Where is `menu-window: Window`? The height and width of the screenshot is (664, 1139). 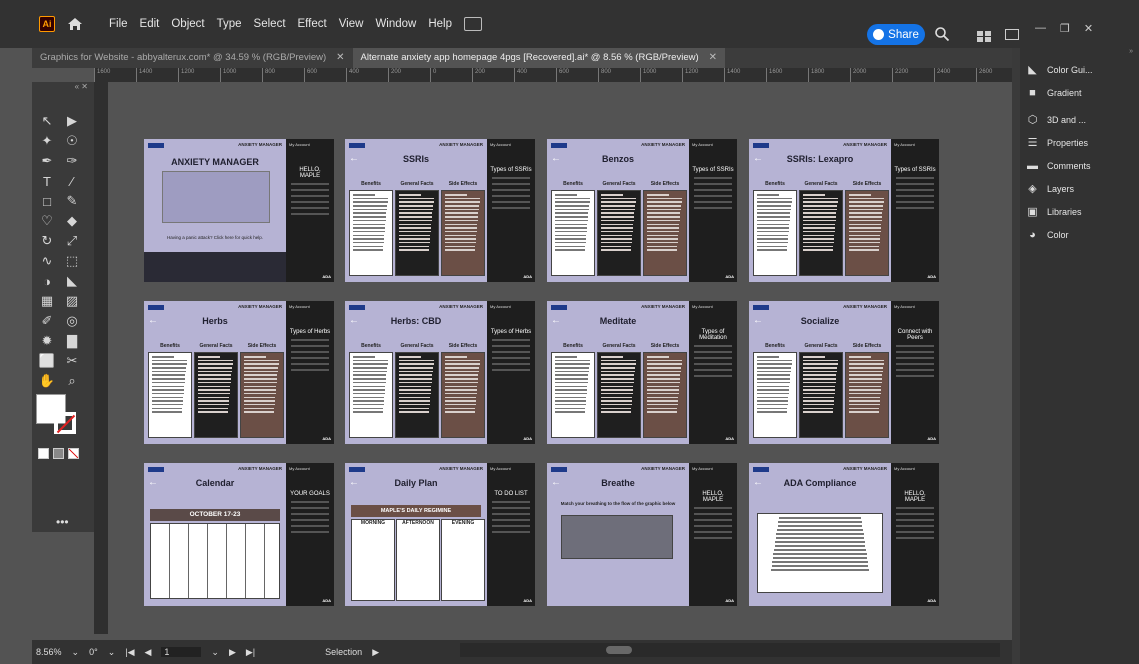
menu-window: Window is located at coordinates (395, 24).